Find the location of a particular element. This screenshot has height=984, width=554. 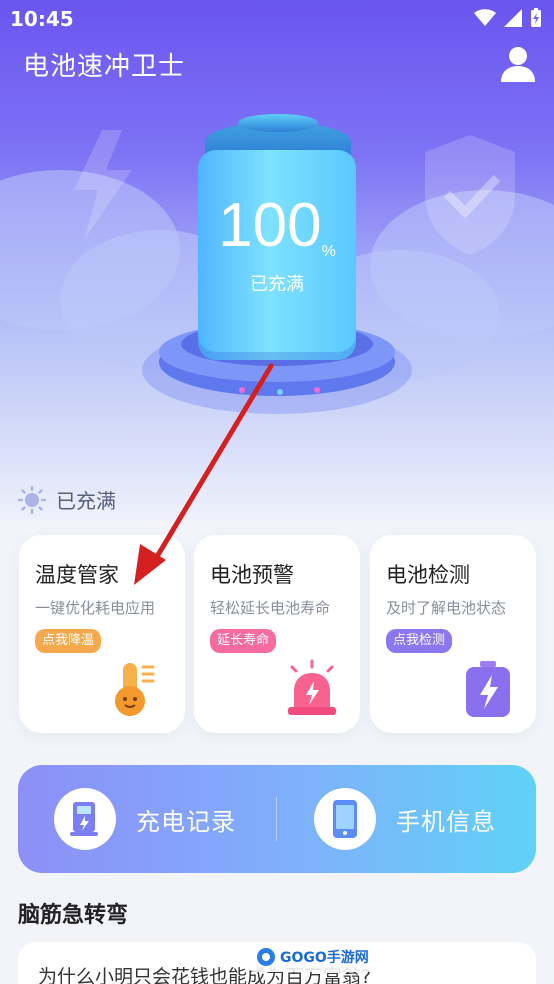

action-divider is located at coordinates (276, 819).